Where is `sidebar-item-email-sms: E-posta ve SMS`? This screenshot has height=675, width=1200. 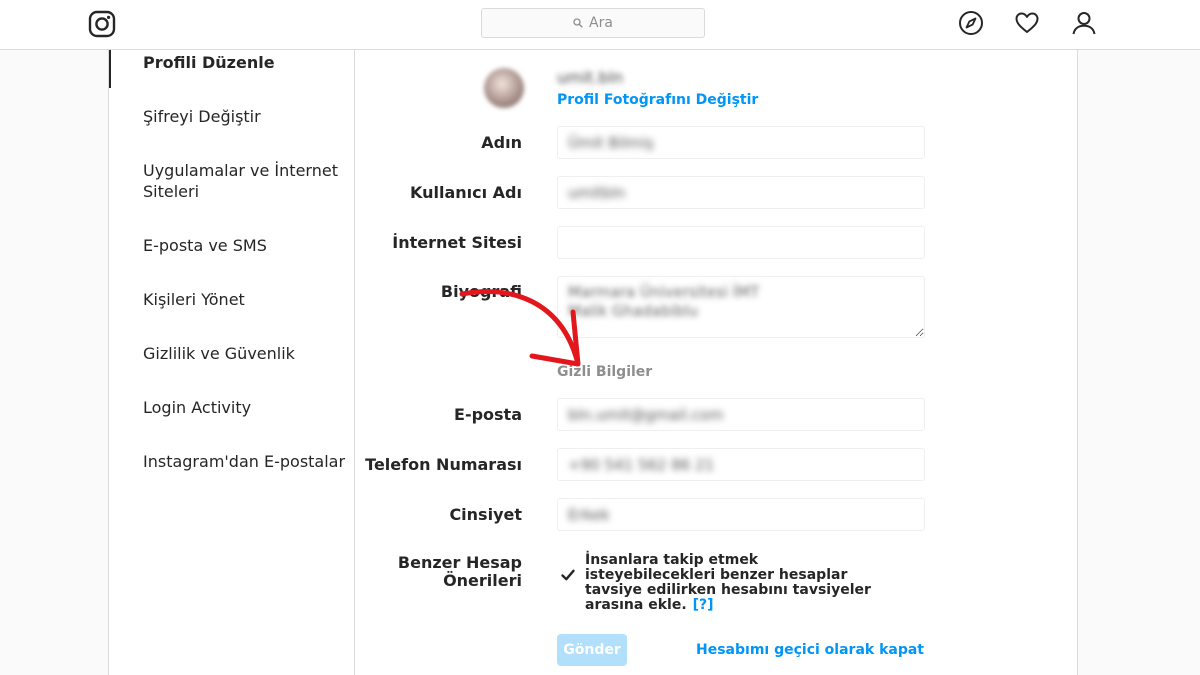
sidebar-item-email-sms: E-posta ve SMS is located at coordinates (231, 245).